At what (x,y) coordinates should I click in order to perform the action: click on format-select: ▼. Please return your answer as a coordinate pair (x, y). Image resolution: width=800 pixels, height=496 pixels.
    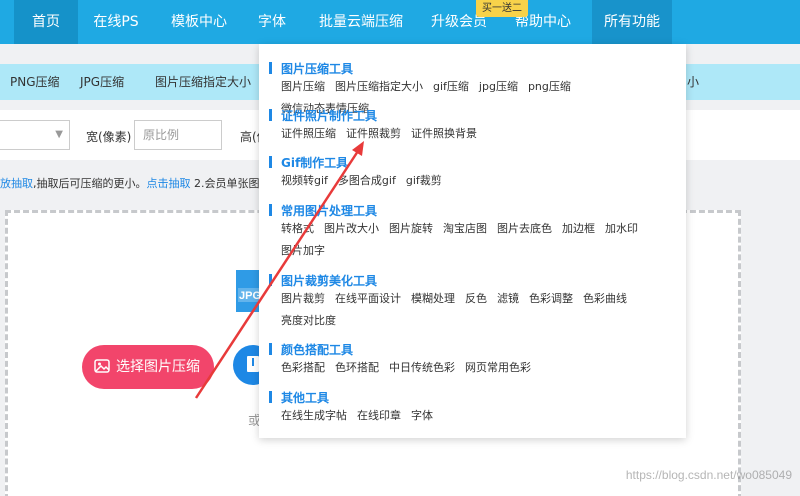
    Looking at the image, I should click on (35, 135).